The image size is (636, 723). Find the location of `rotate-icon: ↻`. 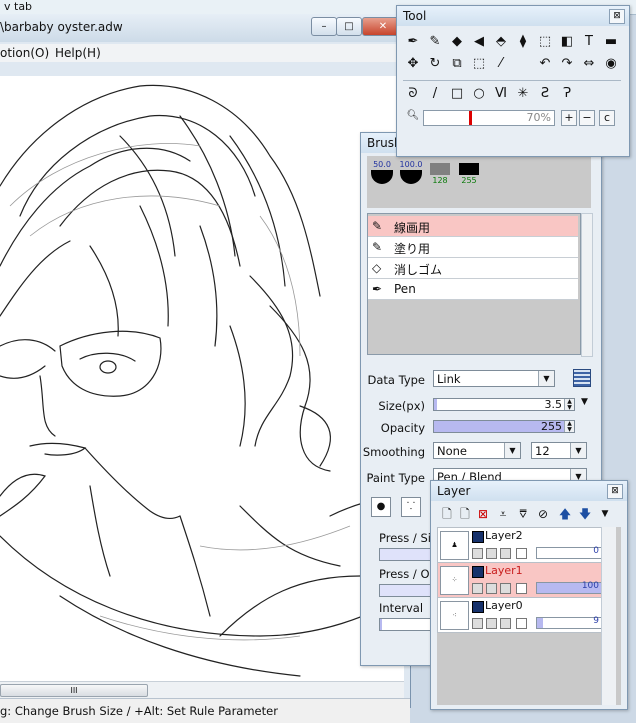

rotate-icon: ↻ is located at coordinates (435, 64).